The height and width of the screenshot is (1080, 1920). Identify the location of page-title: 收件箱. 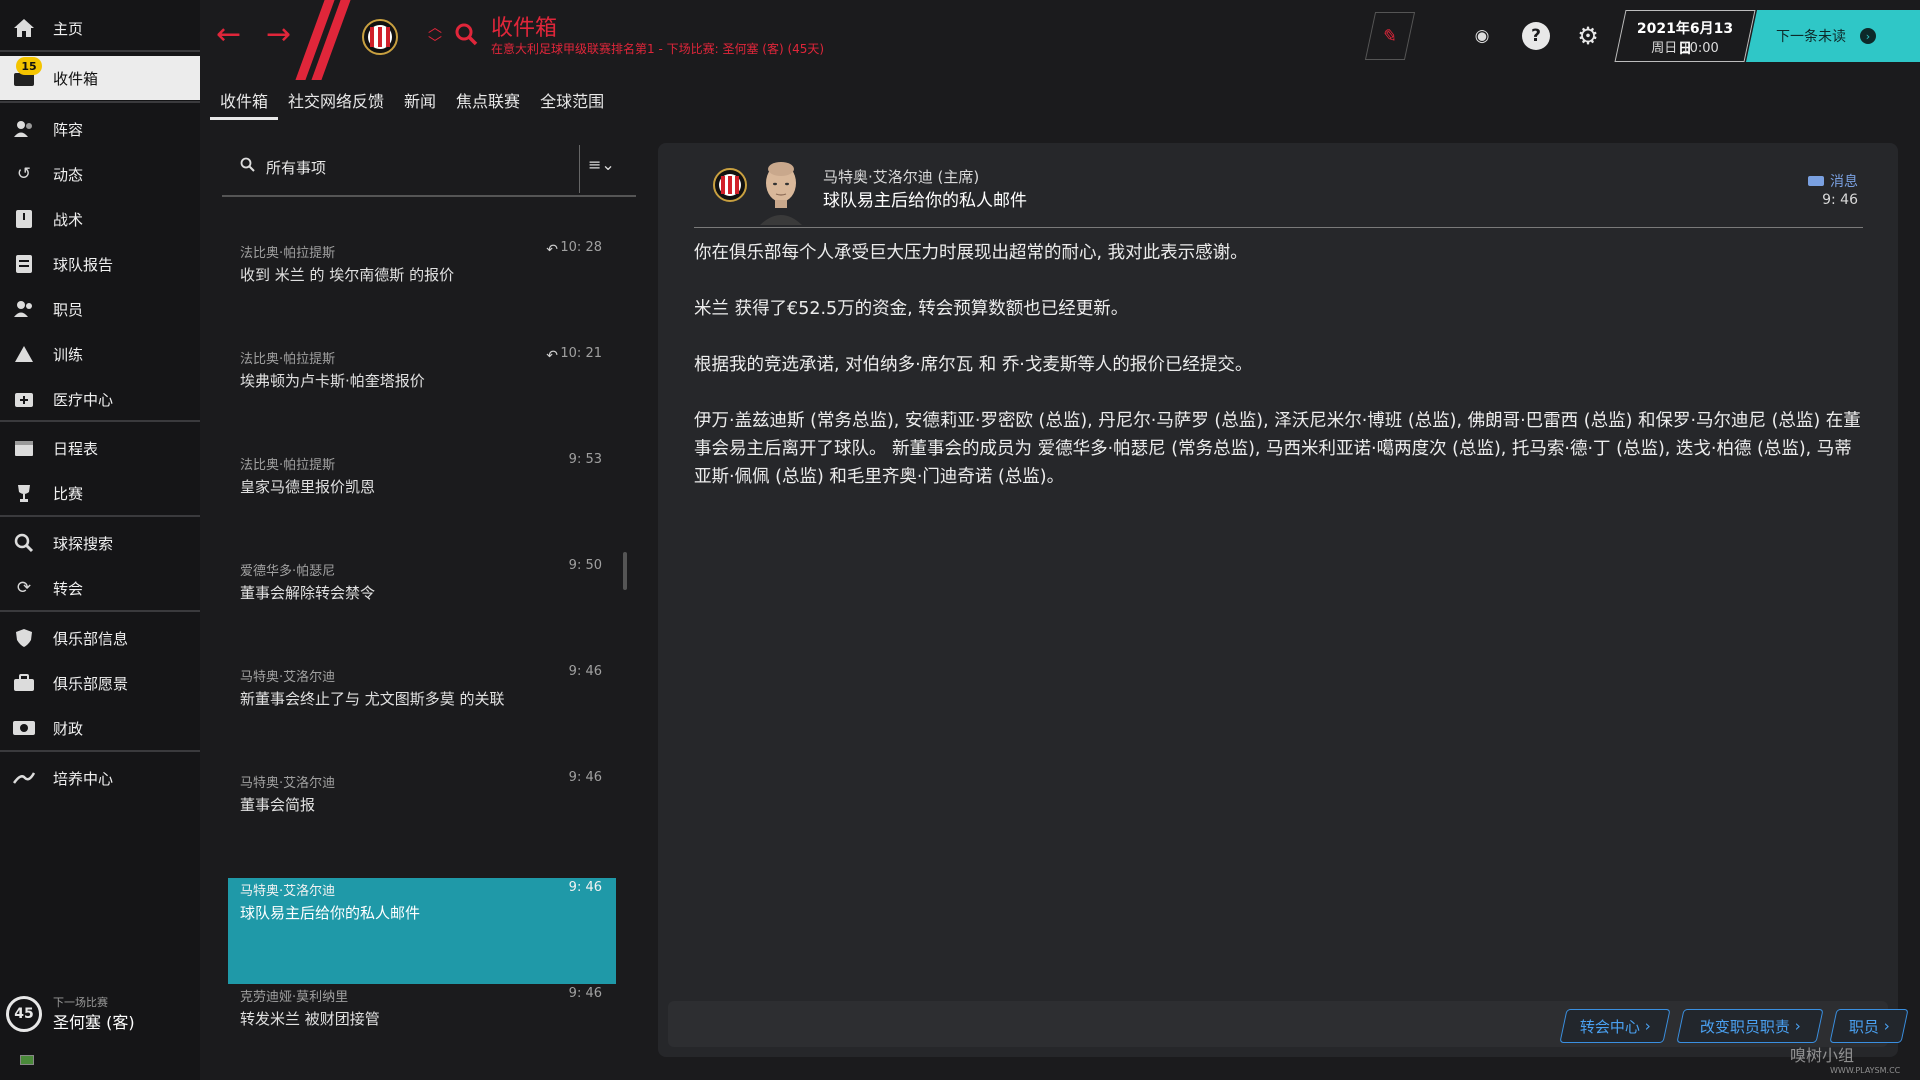
(524, 28).